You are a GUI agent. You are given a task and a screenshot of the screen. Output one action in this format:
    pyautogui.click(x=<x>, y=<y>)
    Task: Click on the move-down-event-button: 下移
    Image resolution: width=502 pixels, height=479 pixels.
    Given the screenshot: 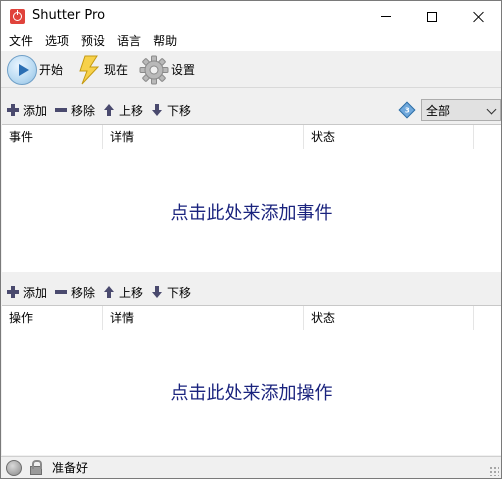 What is the action you would take?
    pyautogui.click(x=171, y=110)
    